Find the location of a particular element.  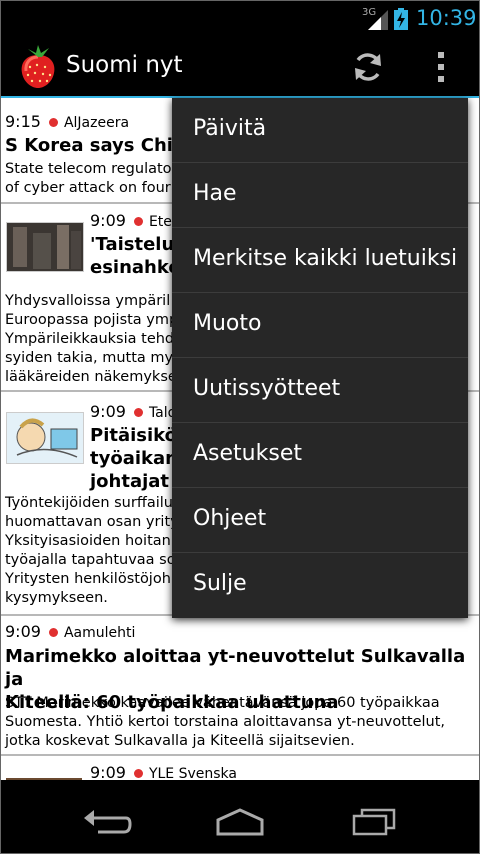

news-item-meta: 9:09 YLE Svenska is located at coordinates (163, 771).